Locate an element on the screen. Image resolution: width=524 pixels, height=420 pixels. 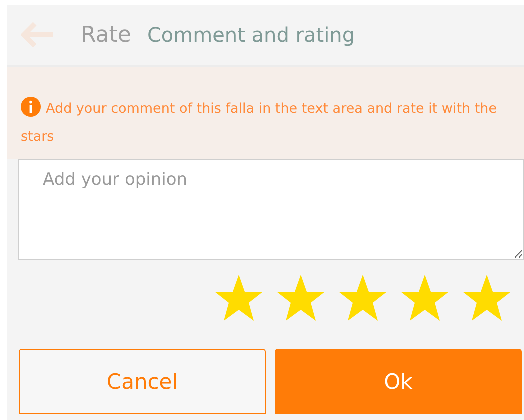
page-title: Rate is located at coordinates (106, 35).